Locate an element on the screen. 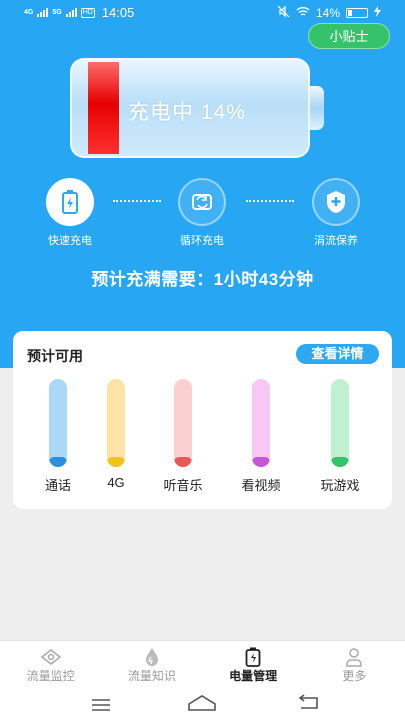 This screenshot has height=720, width=405. eye-icon is located at coordinates (50, 657).